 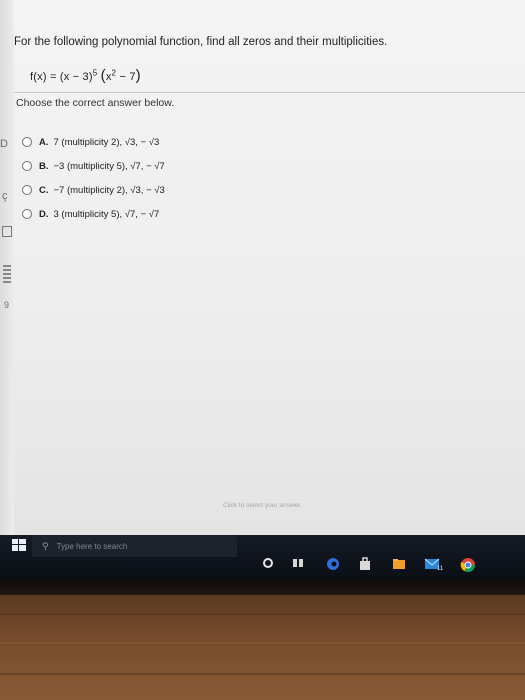 What do you see at coordinates (399, 564) in the screenshot?
I see `file-explorer-icon` at bounding box center [399, 564].